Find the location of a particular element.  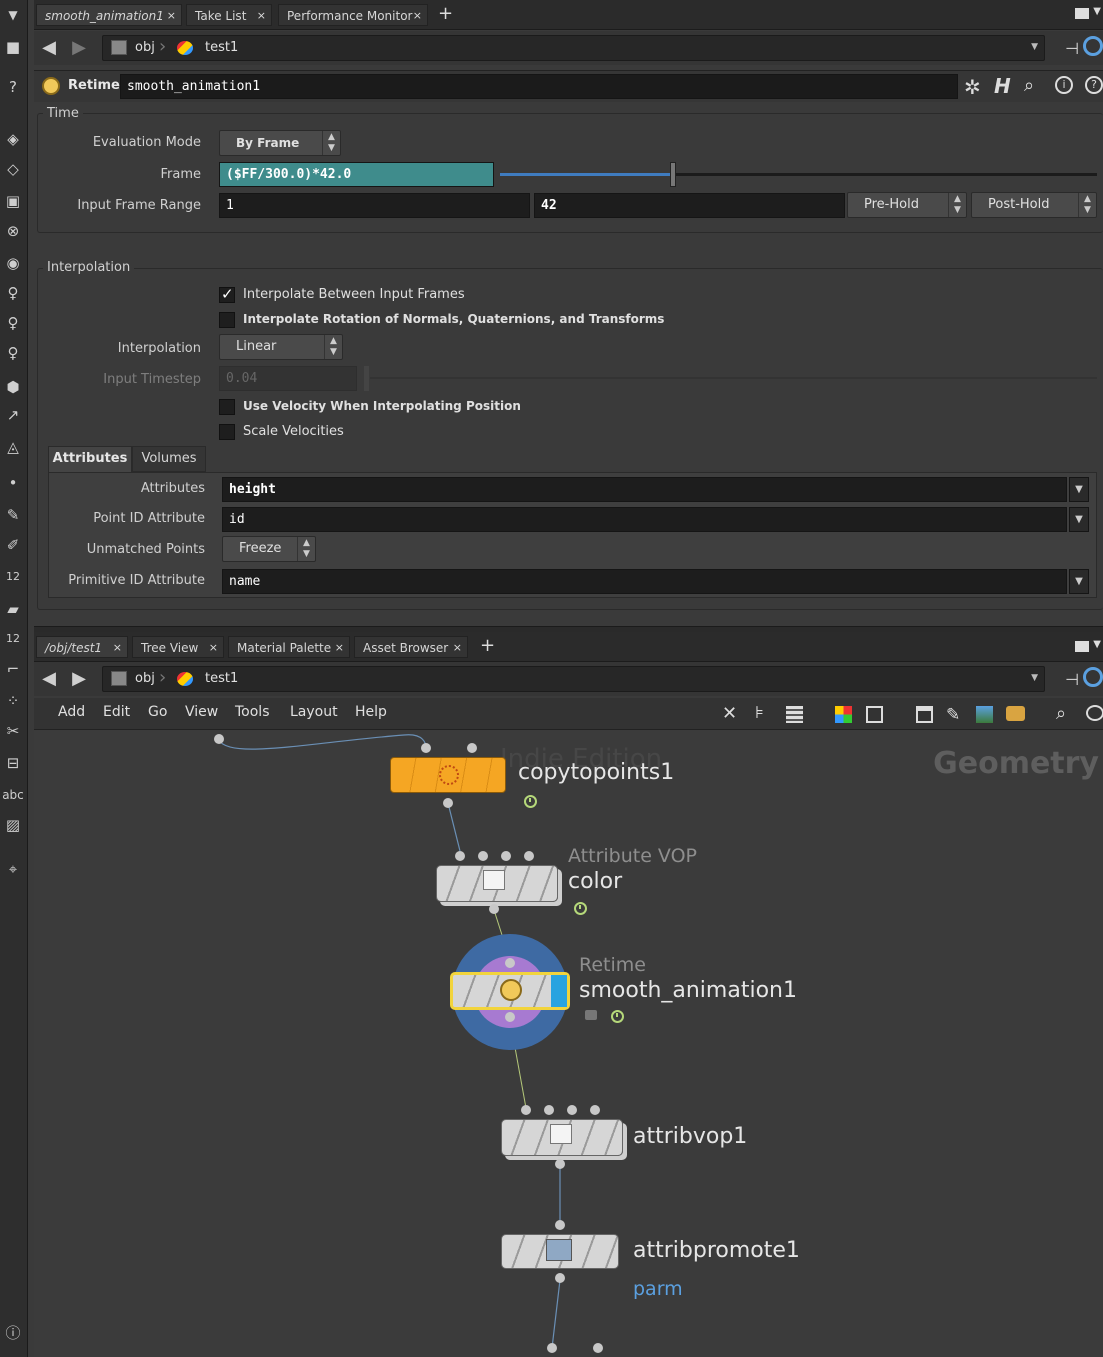

tools-icon: ✕ is located at coordinates (729, 713).